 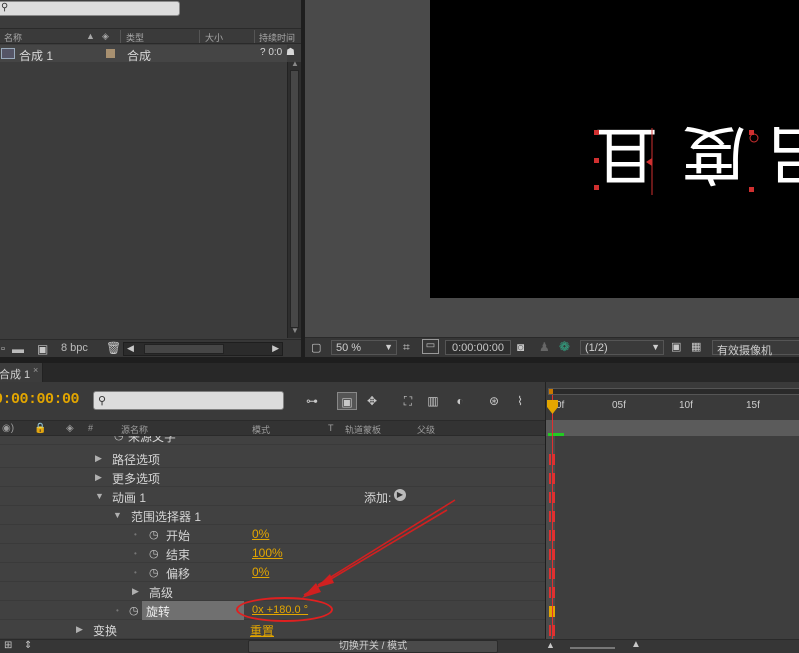 I want to click on property-group-row: ▶ 变换 重置, so click(x=272, y=629).